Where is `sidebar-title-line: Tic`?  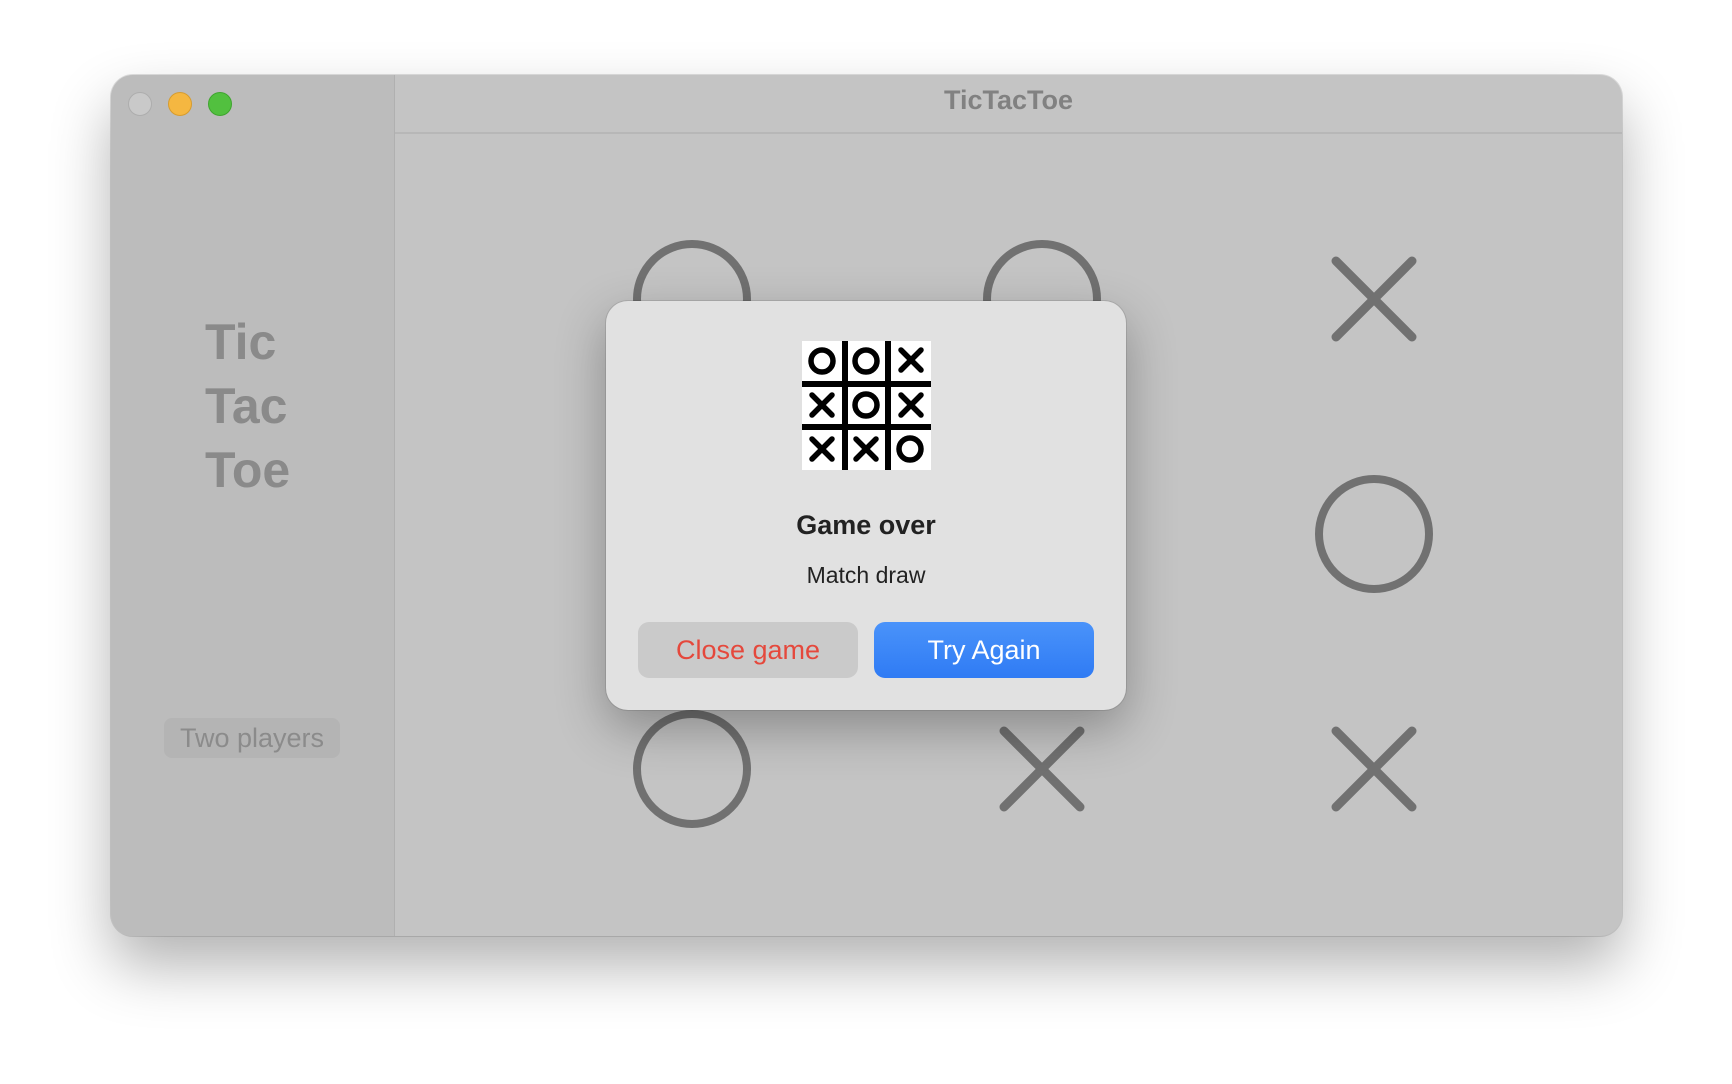 sidebar-title-line: Tic is located at coordinates (241, 342).